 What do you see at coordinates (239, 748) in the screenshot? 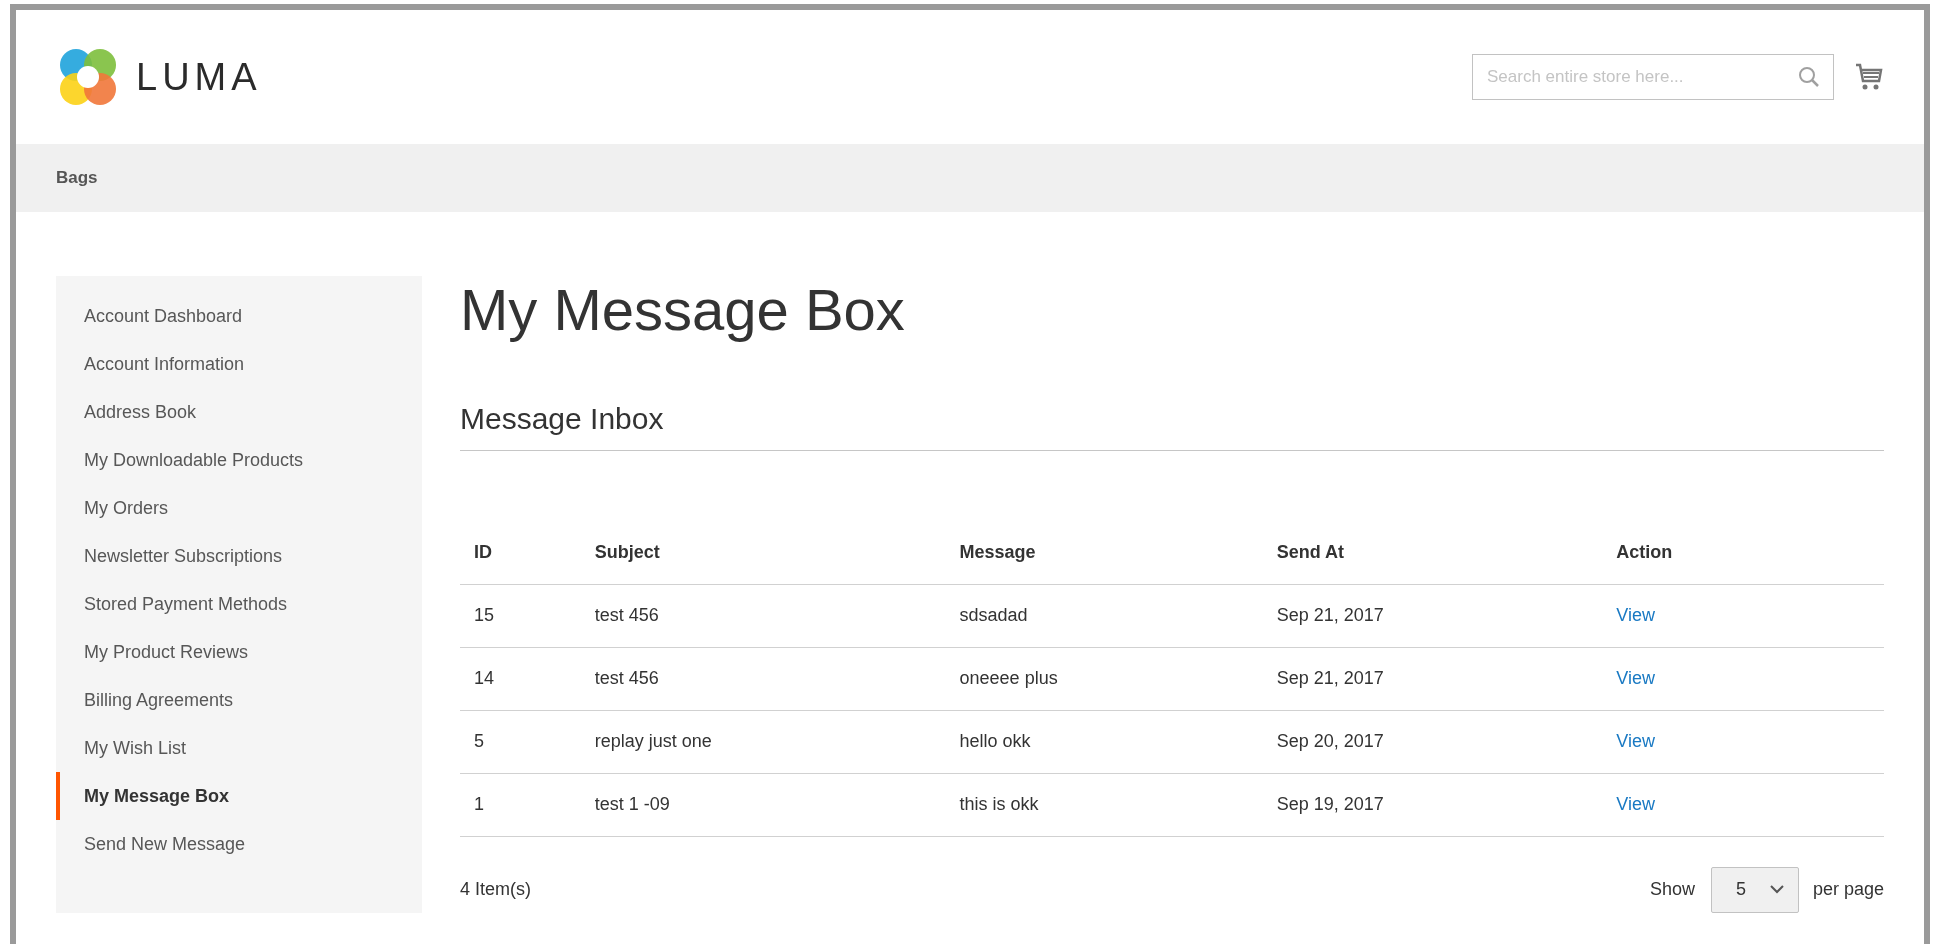
I see `sidebar-item: My Wish List` at bounding box center [239, 748].